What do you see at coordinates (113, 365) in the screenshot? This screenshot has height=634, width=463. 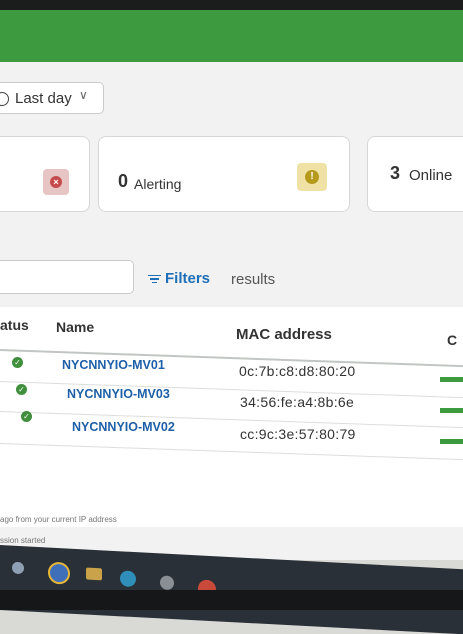 I see `device-name-link: NYCNNYIO-MV01` at bounding box center [113, 365].